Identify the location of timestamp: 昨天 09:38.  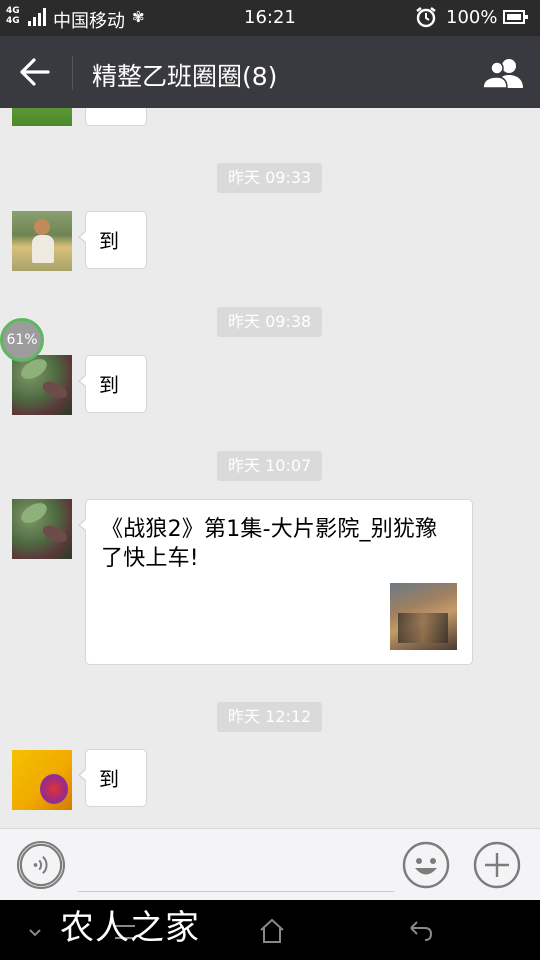
(270, 322).